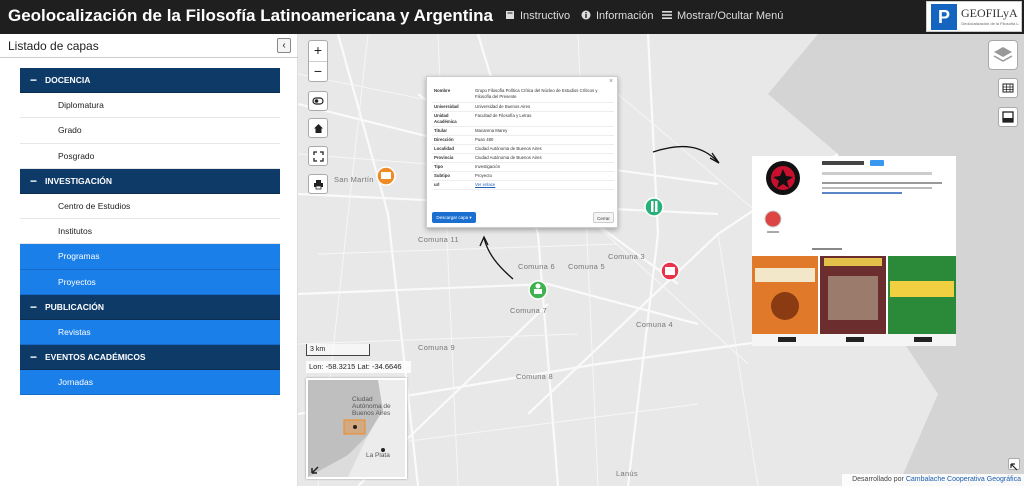 The width and height of the screenshot is (1024, 486). What do you see at coordinates (284, 45) in the screenshot?
I see `sidebar-collapse-button: ‹` at bounding box center [284, 45].